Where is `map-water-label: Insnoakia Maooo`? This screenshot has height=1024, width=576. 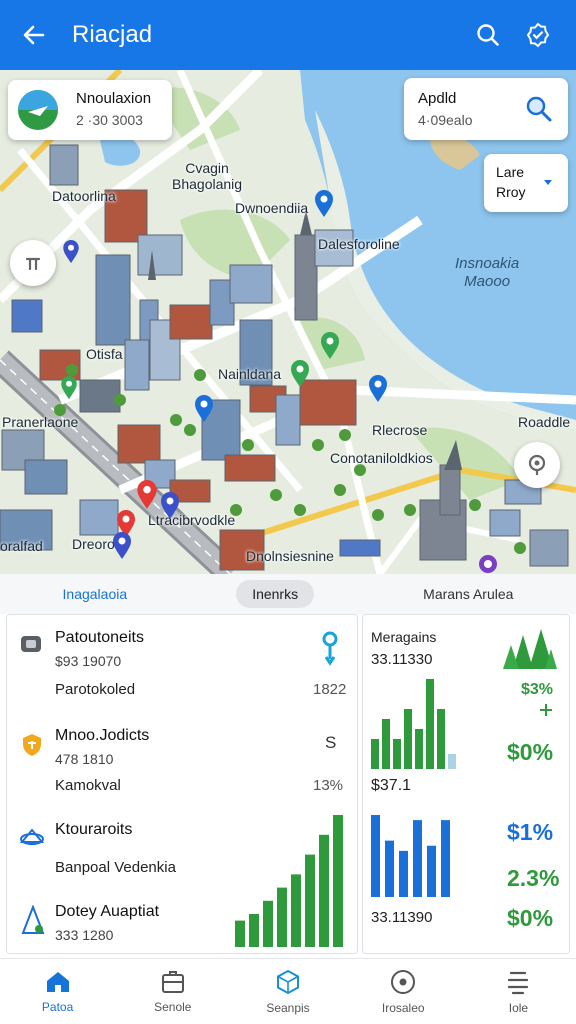 map-water-label: Insnoakia Maooo is located at coordinates (487, 272).